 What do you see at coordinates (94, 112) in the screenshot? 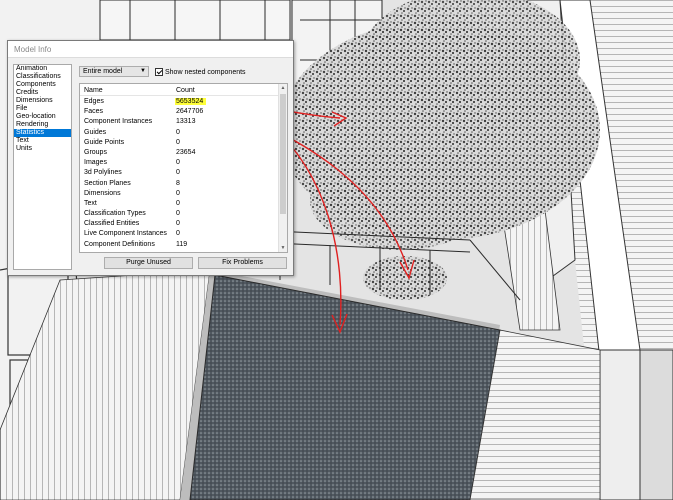
I see `row-name: Faces` at bounding box center [94, 112].